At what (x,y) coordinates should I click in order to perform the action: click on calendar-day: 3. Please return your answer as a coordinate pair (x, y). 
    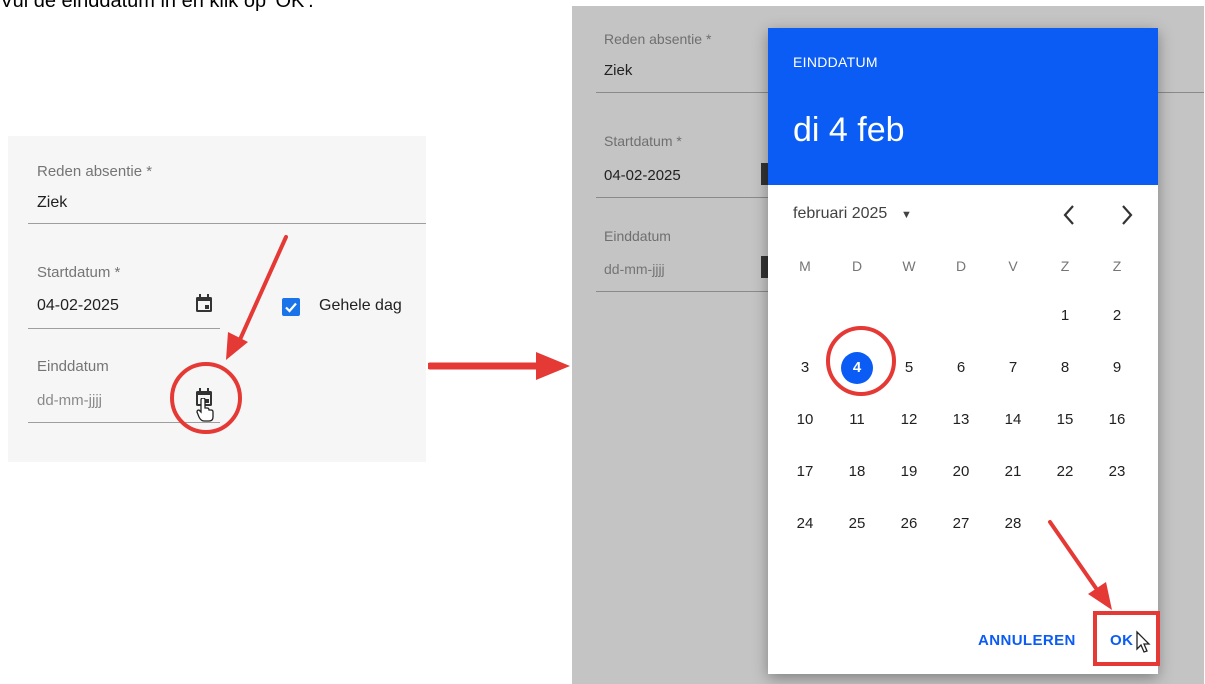
    Looking at the image, I should click on (805, 368).